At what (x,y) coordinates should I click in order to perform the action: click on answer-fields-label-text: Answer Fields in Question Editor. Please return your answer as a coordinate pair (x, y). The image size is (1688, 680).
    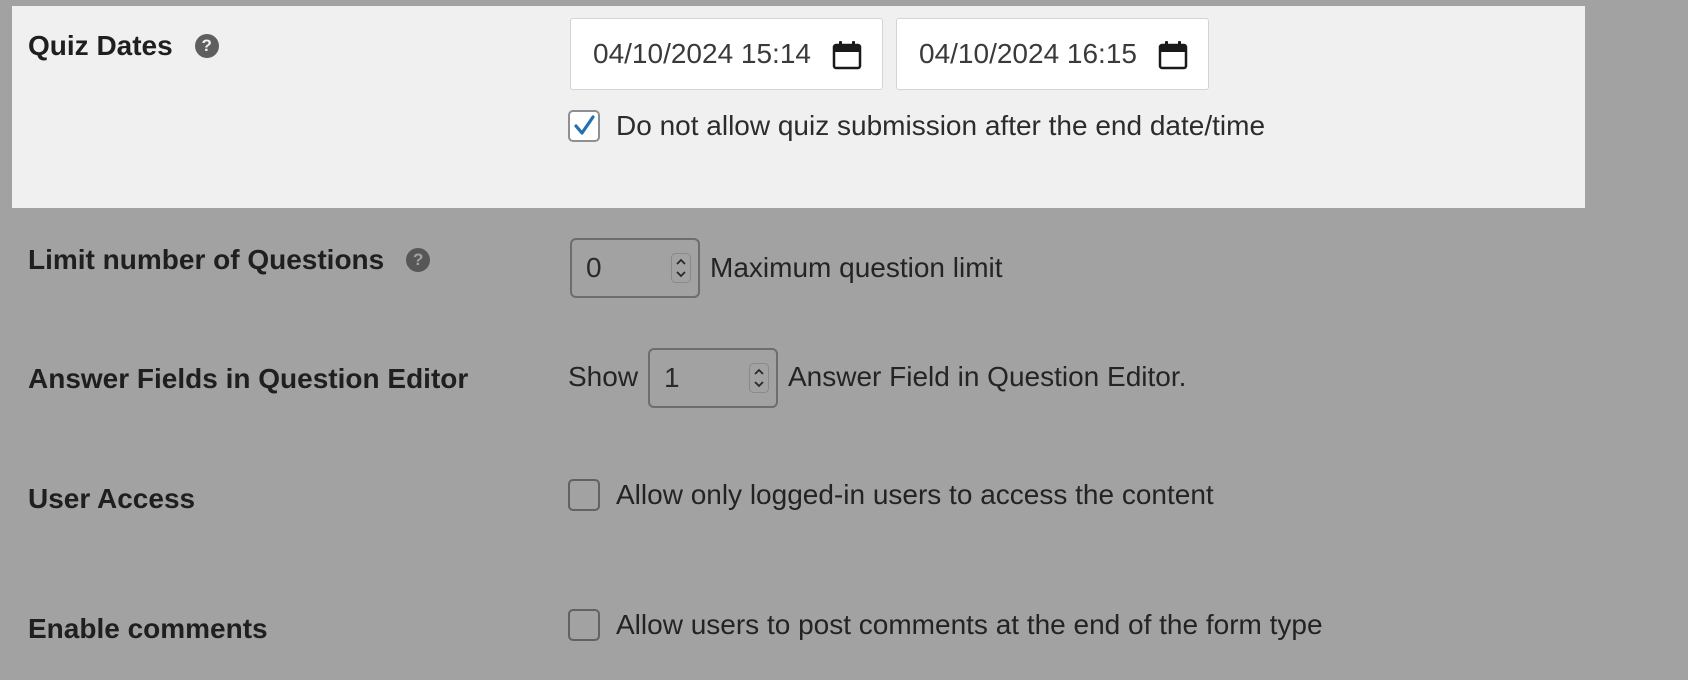
    Looking at the image, I should click on (248, 378).